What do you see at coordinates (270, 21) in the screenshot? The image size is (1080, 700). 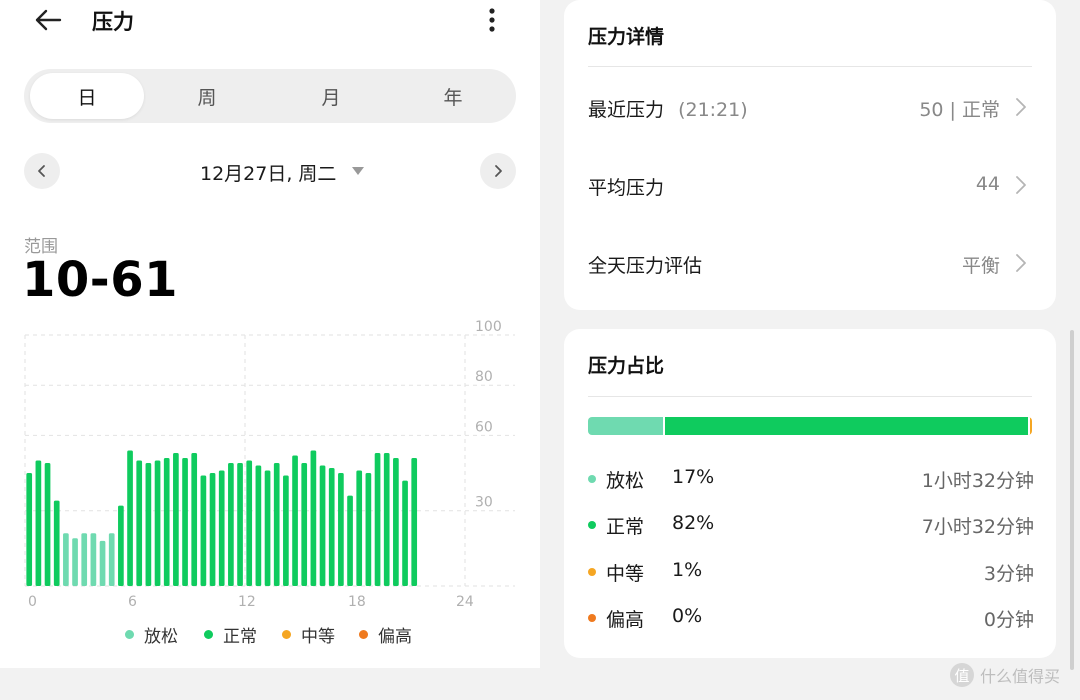 I see `header: 压力` at bounding box center [270, 21].